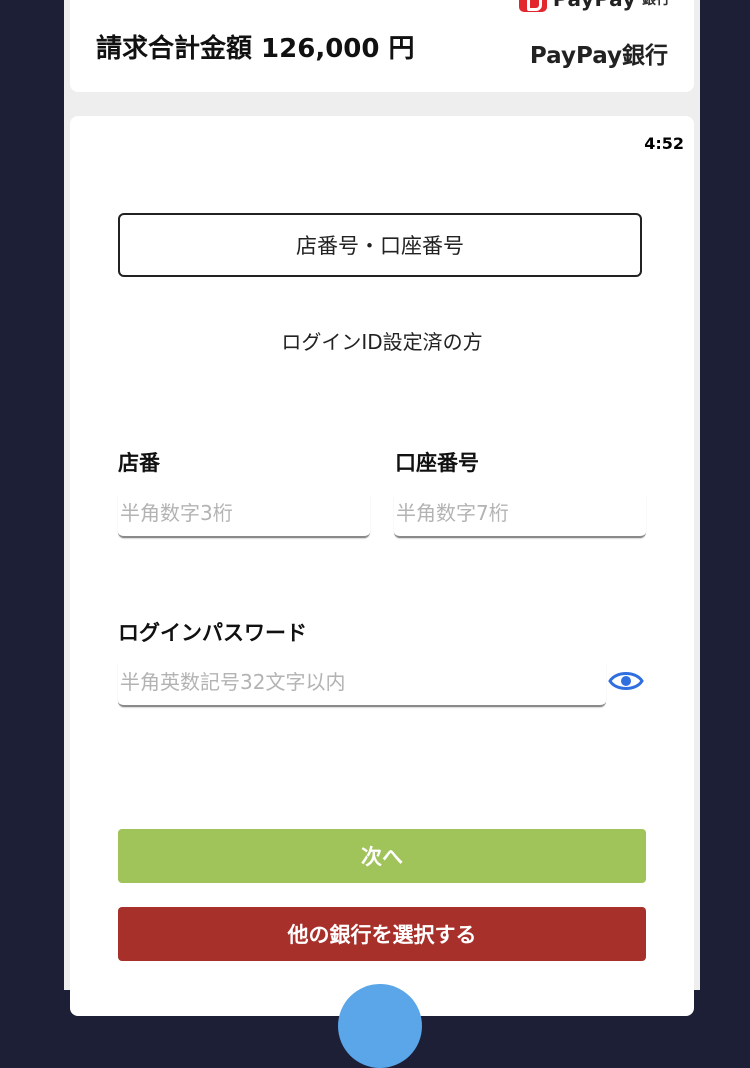 This screenshot has width=750, height=1068. Describe the element at coordinates (139, 463) in the screenshot. I see `branch-label: 店番` at that location.